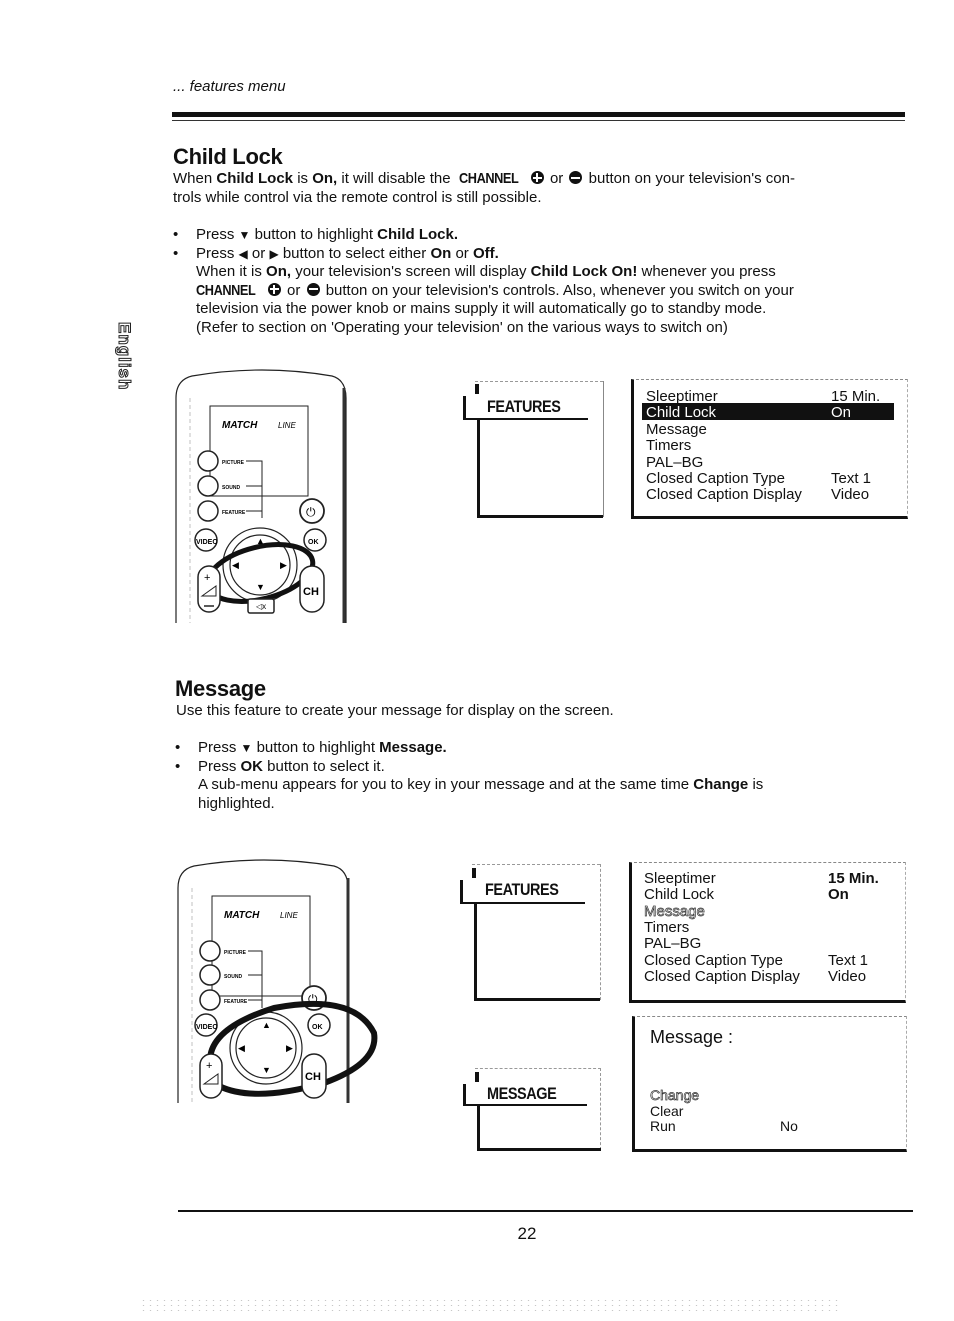 The height and width of the screenshot is (1321, 954). What do you see at coordinates (488, 178) in the screenshot?
I see `channel-label: CHANNEL` at bounding box center [488, 178].